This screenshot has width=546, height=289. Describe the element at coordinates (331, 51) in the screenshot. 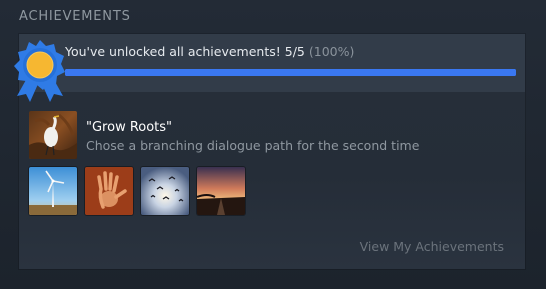

I see `summary-percent: (100%)` at that location.